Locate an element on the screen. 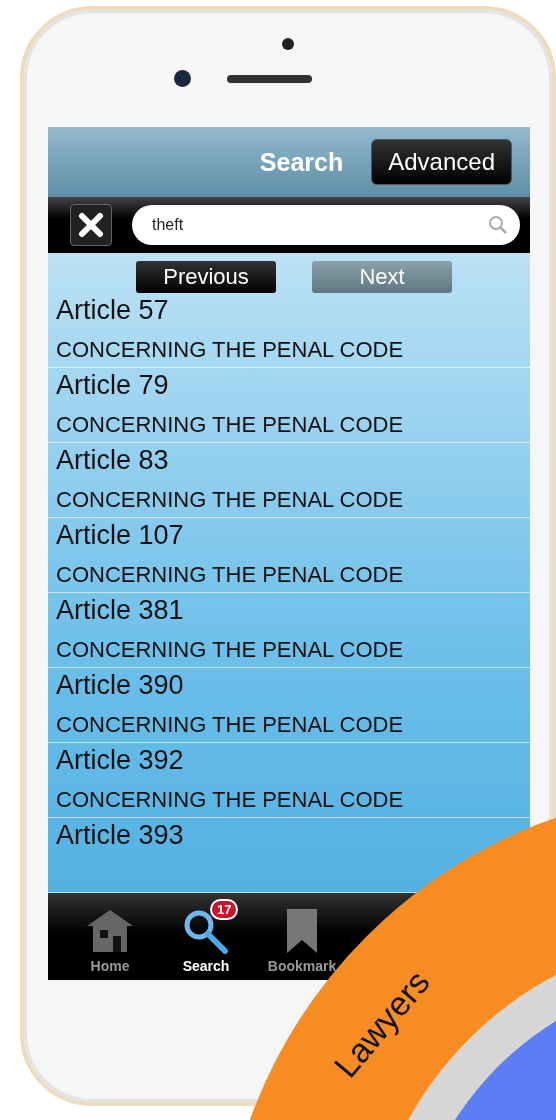 The width and height of the screenshot is (556, 1120). advanced-button: Advanced is located at coordinates (441, 162).